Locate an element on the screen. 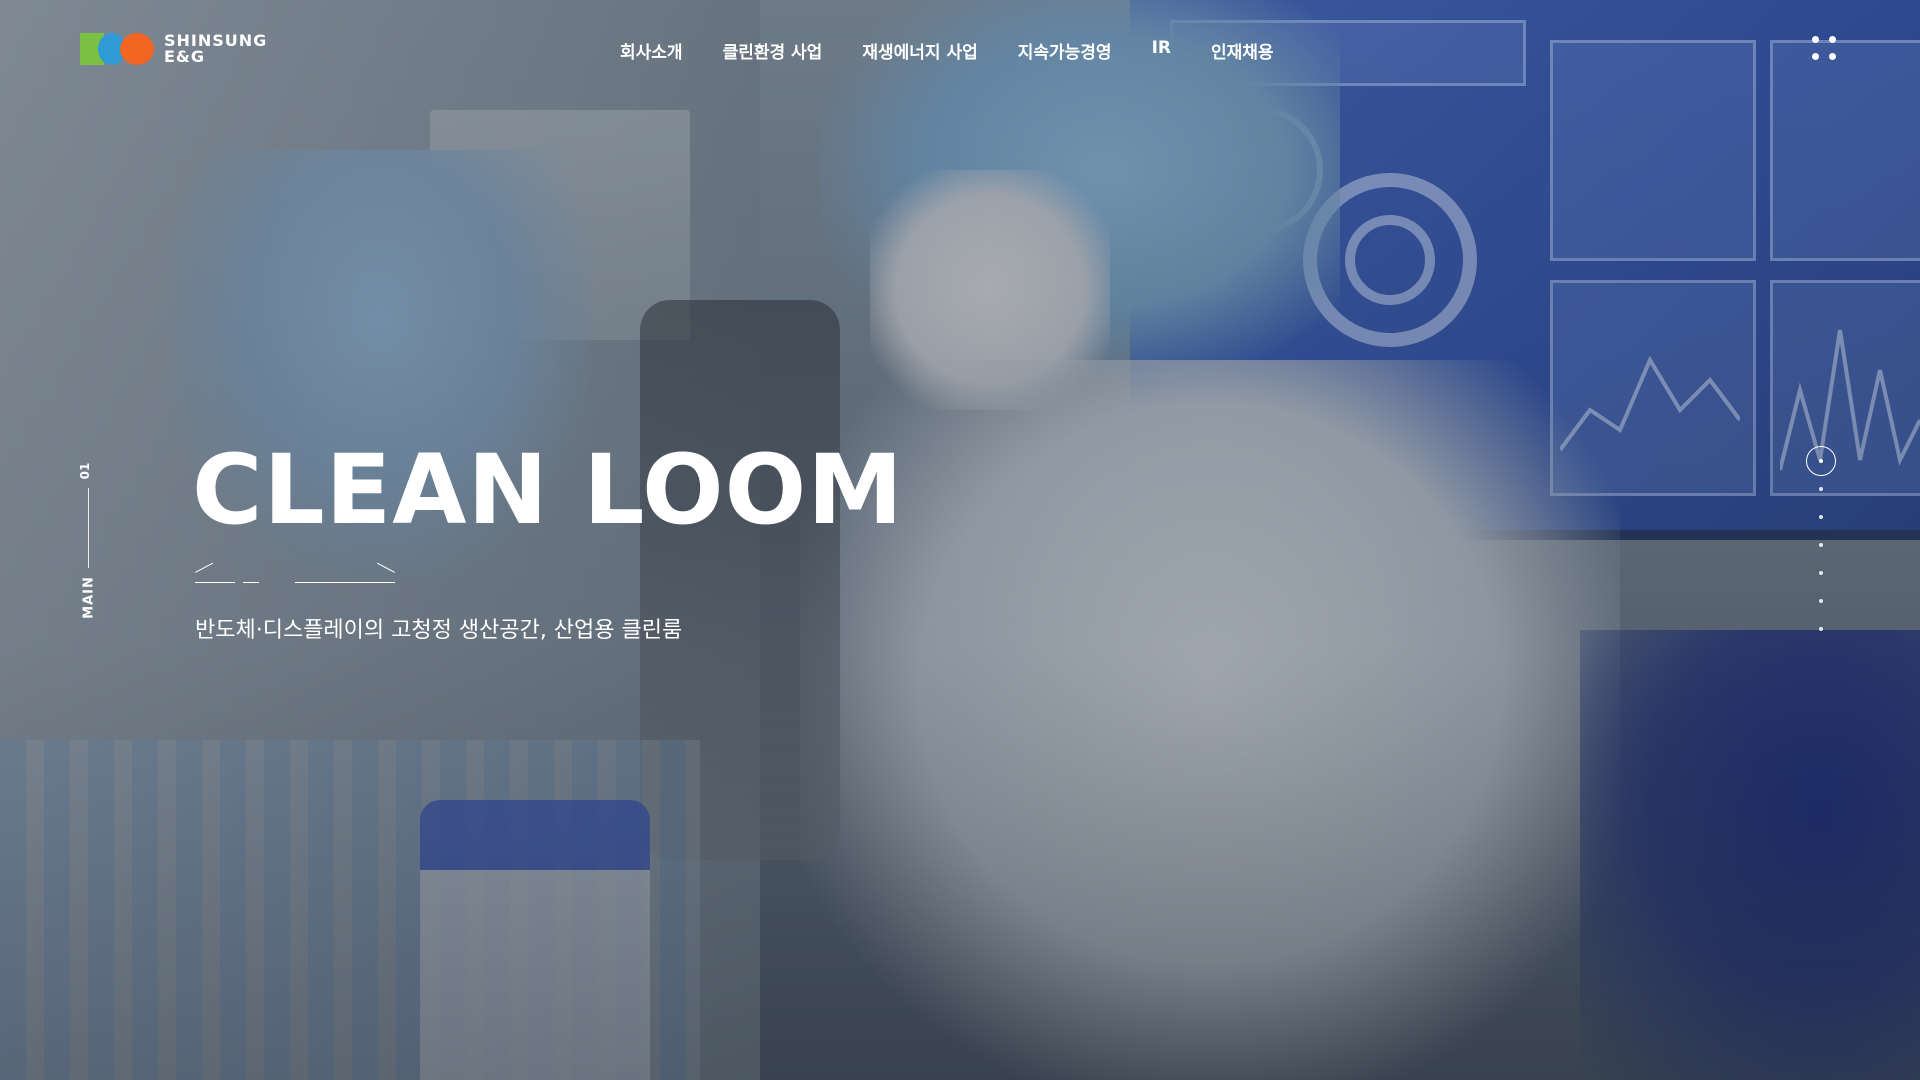 This screenshot has width=1920, height=1080. logo-text-line2: E&G is located at coordinates (185, 56).